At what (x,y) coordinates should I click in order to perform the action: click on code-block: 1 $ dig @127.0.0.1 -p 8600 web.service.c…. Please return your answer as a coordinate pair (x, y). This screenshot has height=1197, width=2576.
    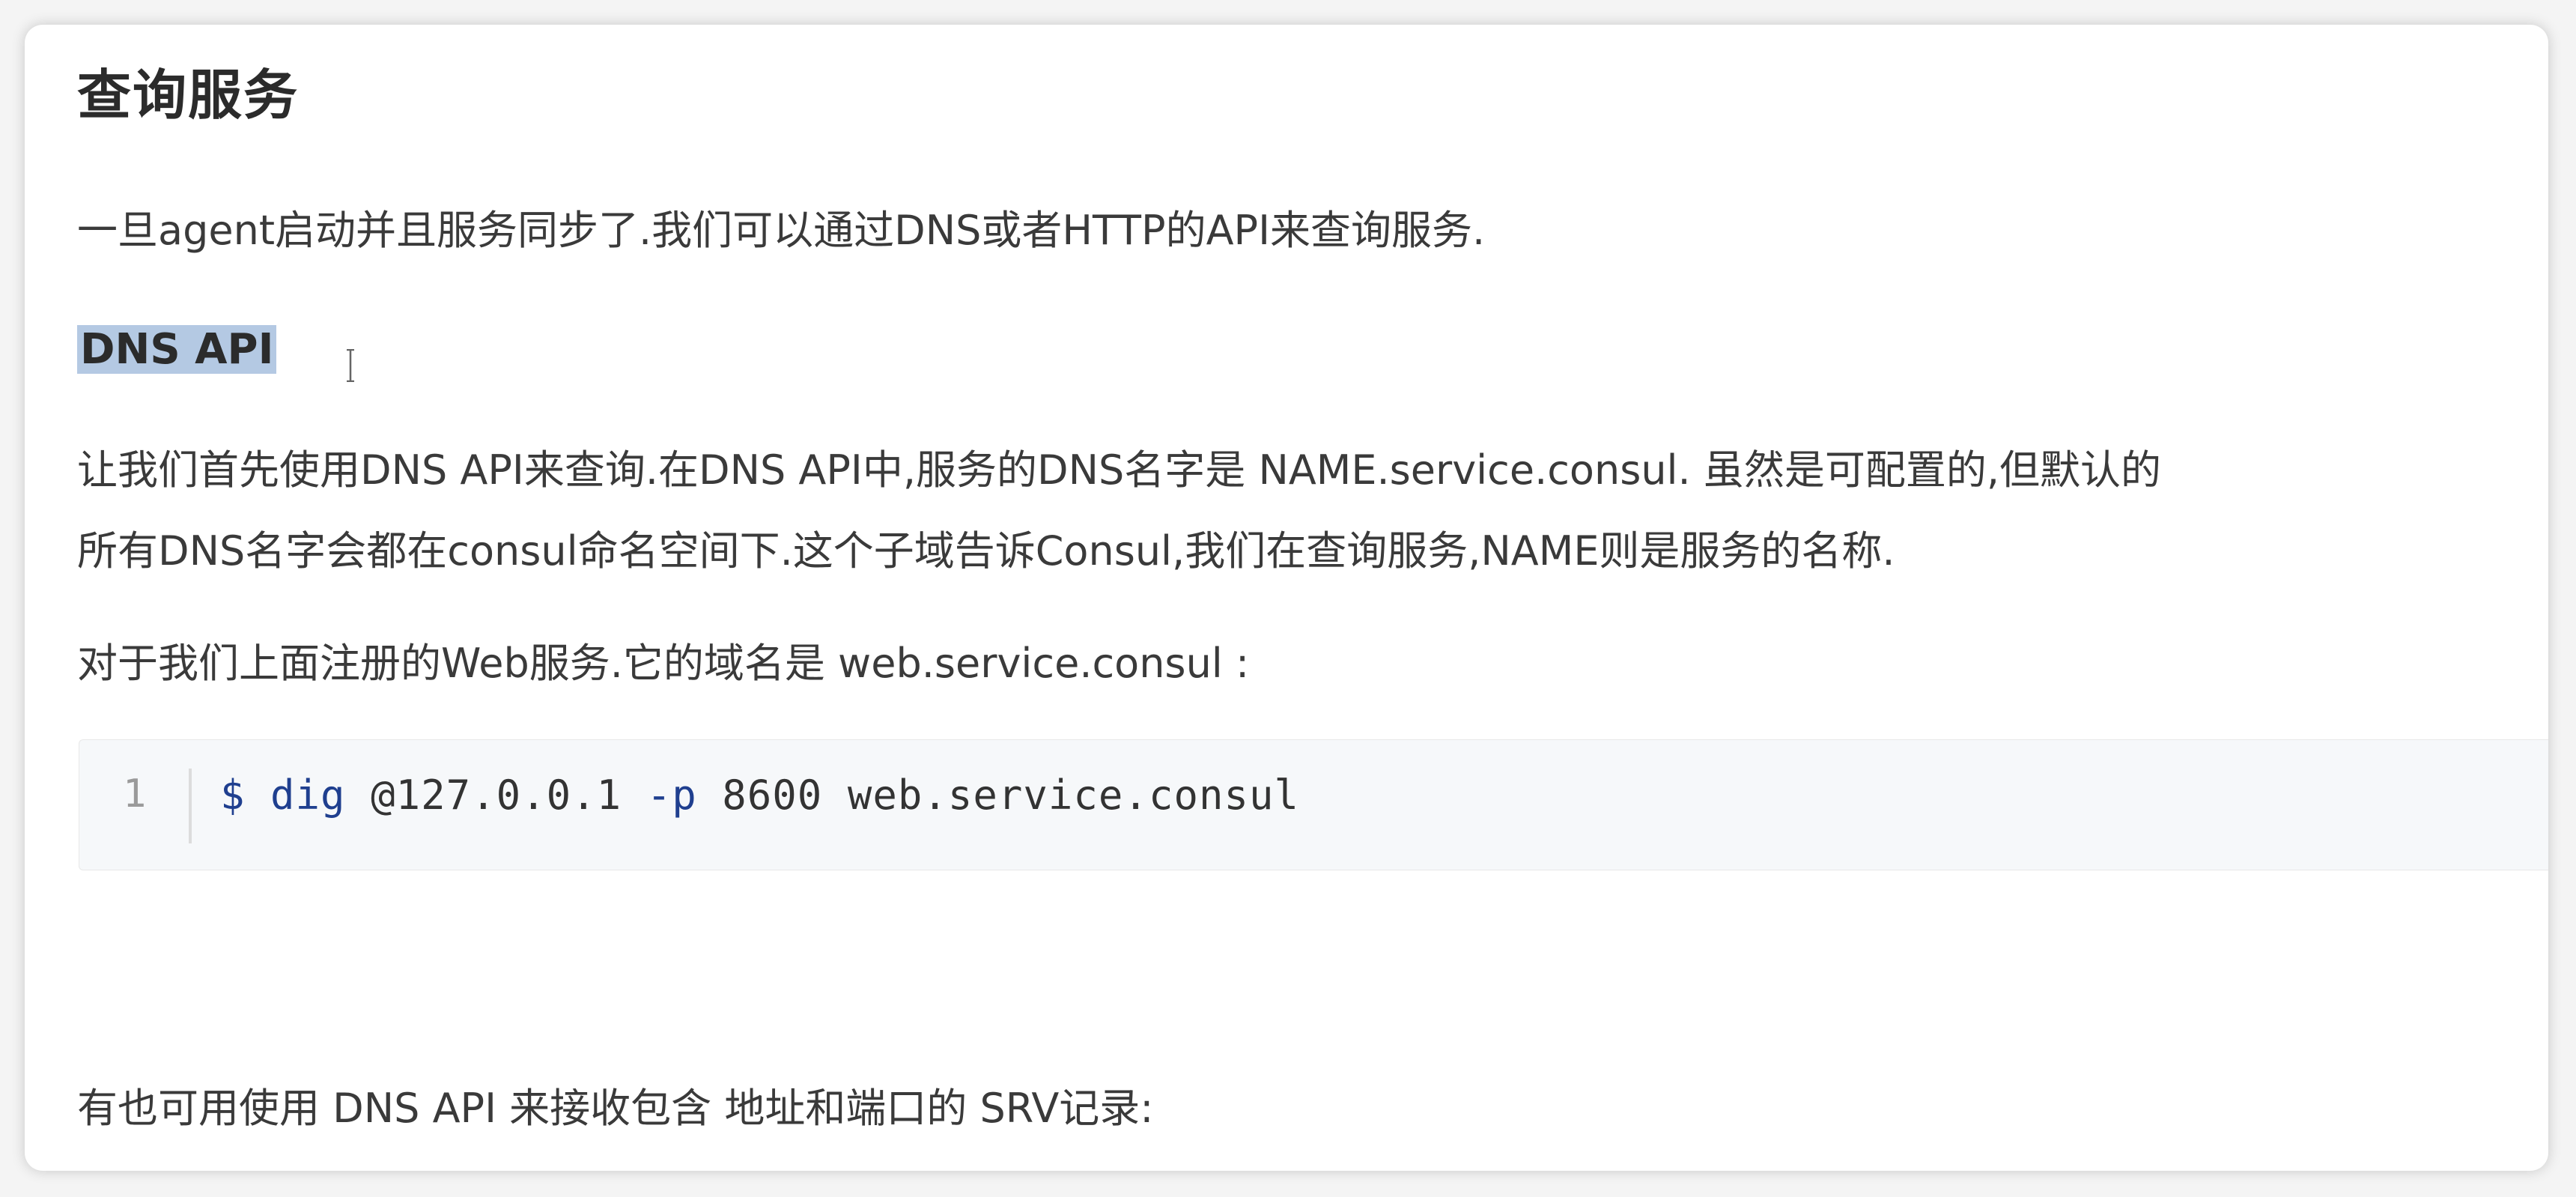
    Looking at the image, I should click on (1313, 805).